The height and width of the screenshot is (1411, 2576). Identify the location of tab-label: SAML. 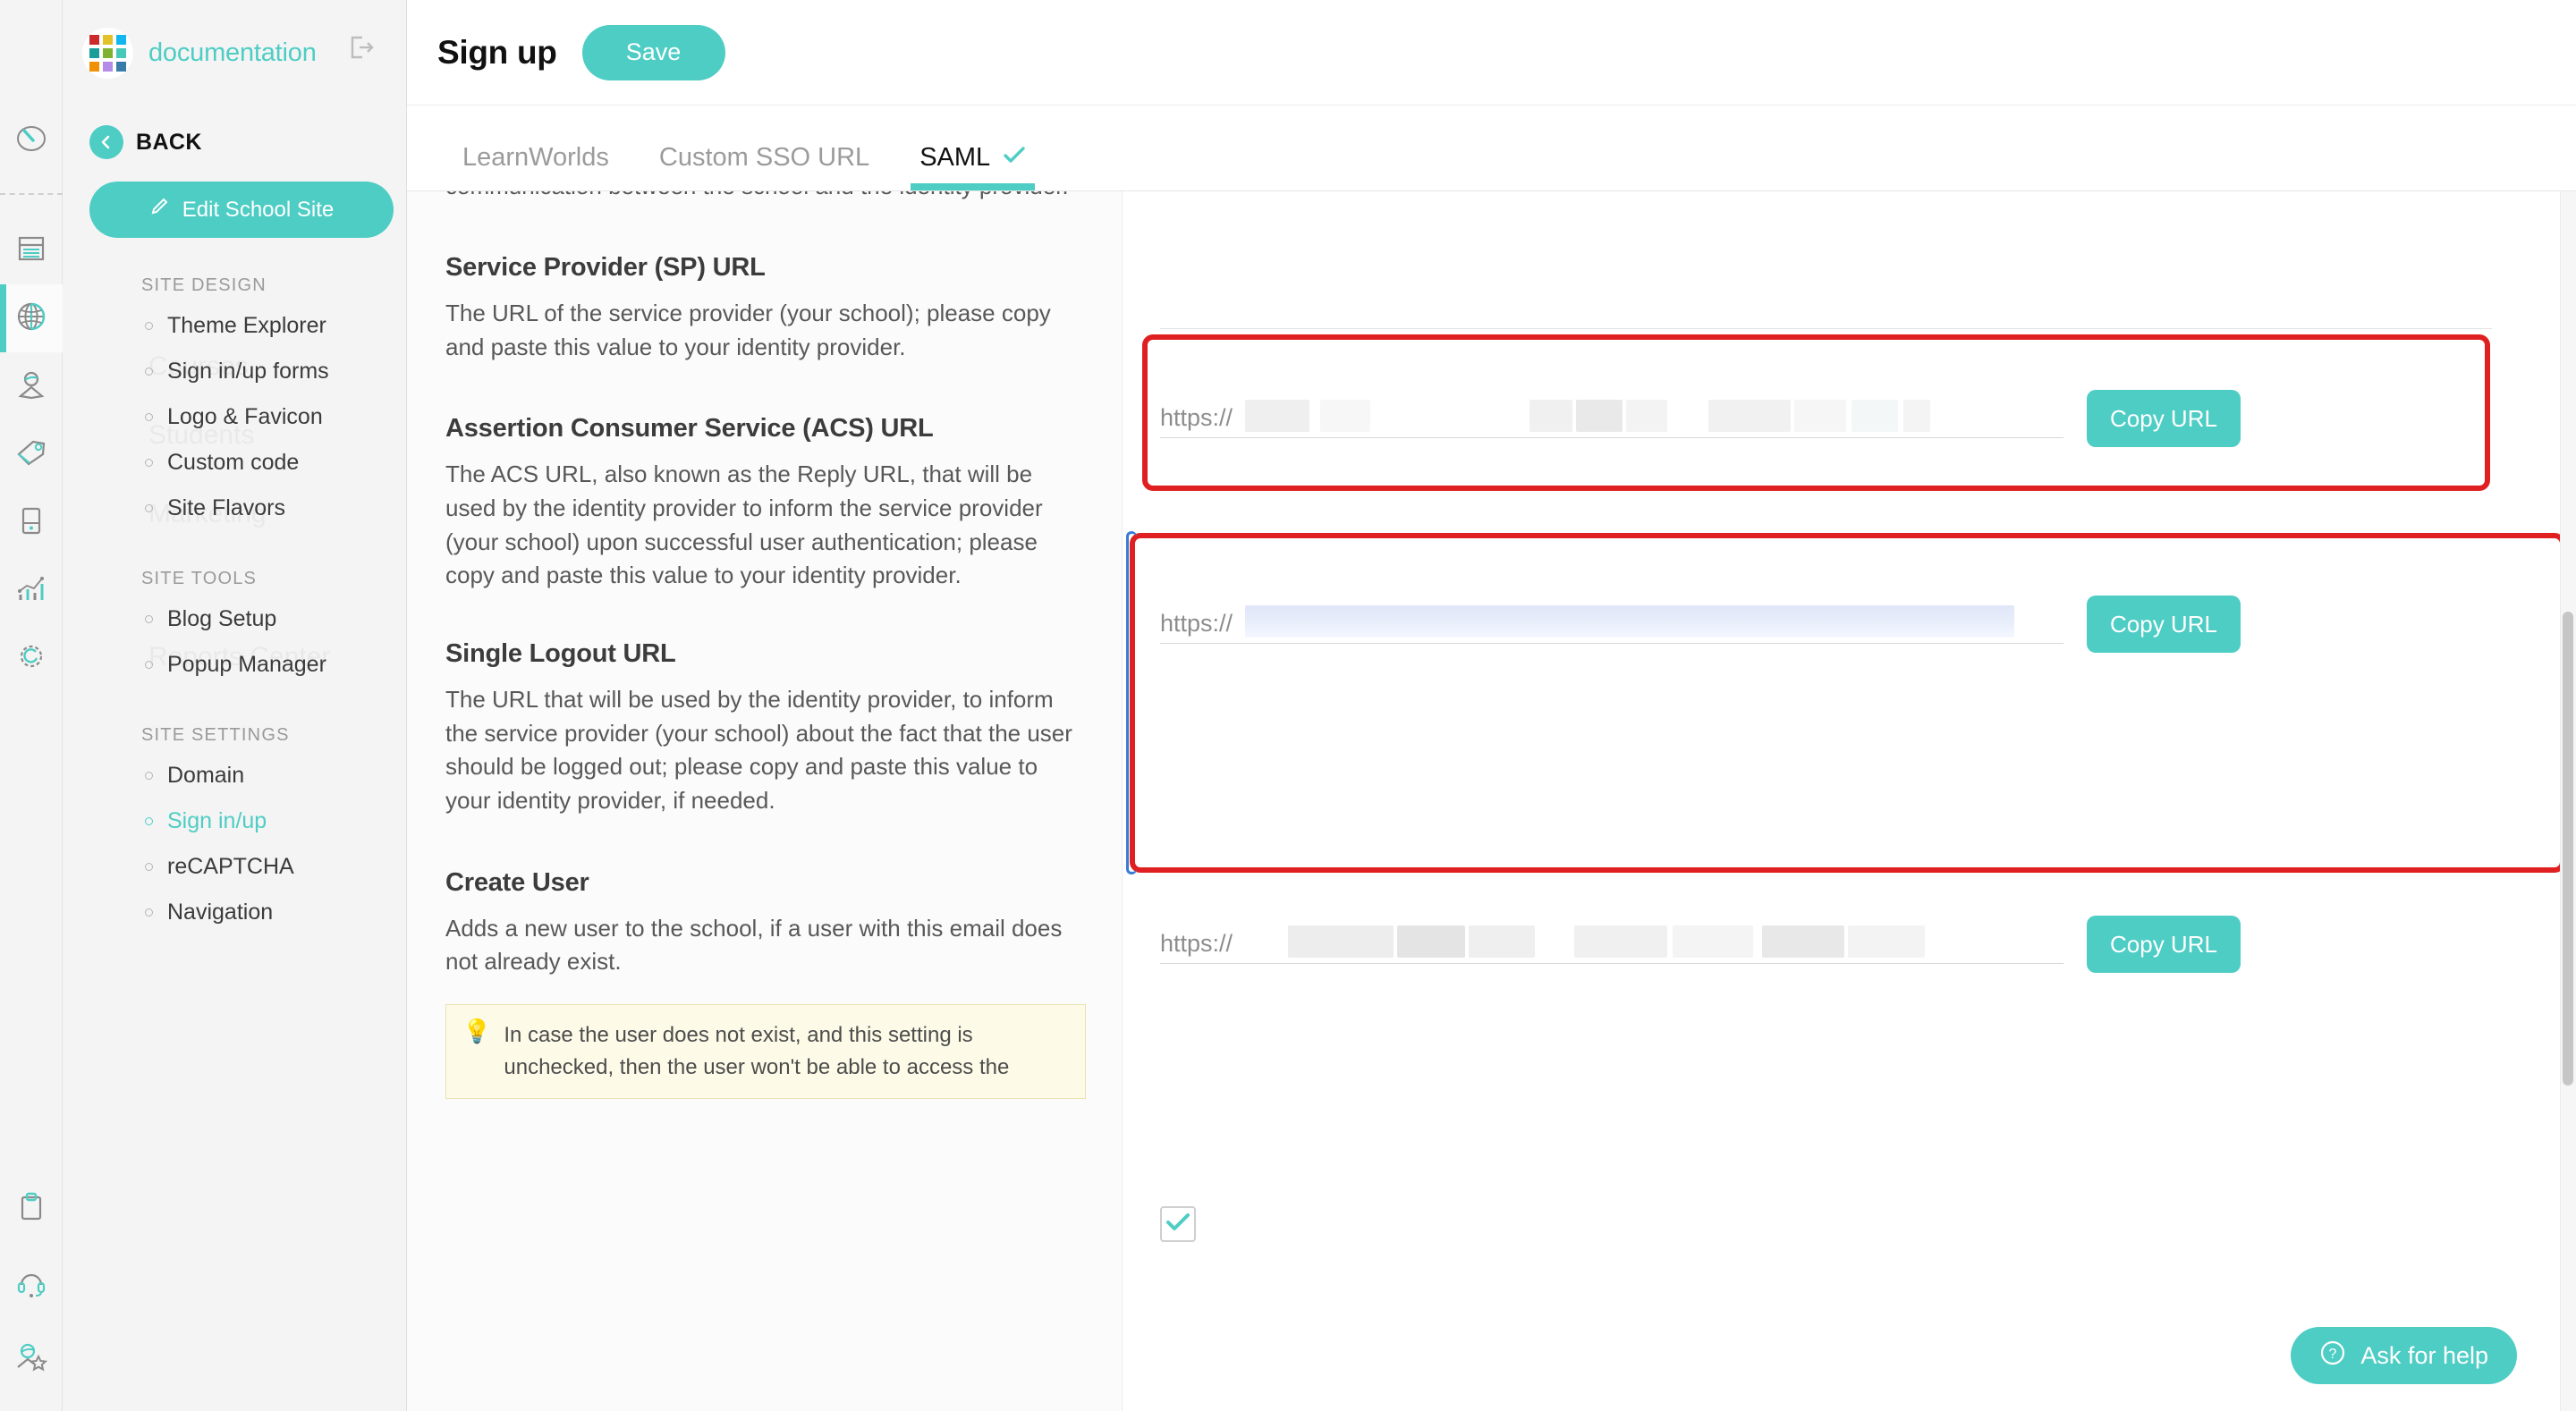
(955, 157).